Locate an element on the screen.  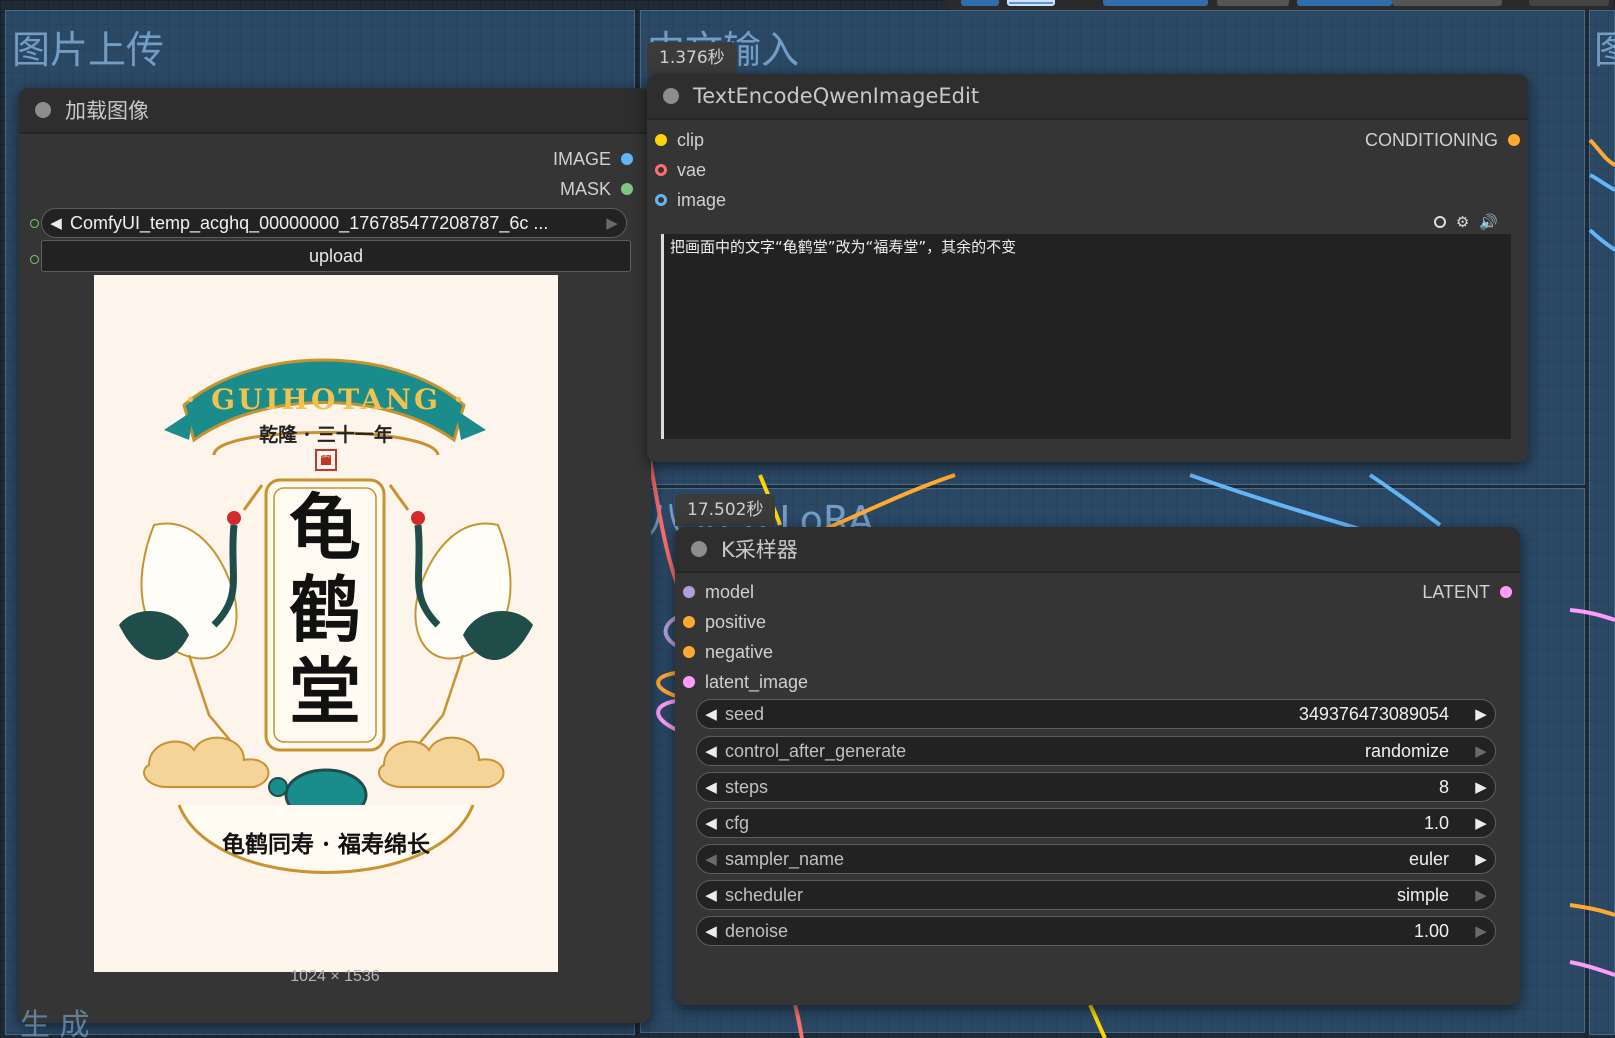
poster-char: 鹤 is located at coordinates (324, 609).